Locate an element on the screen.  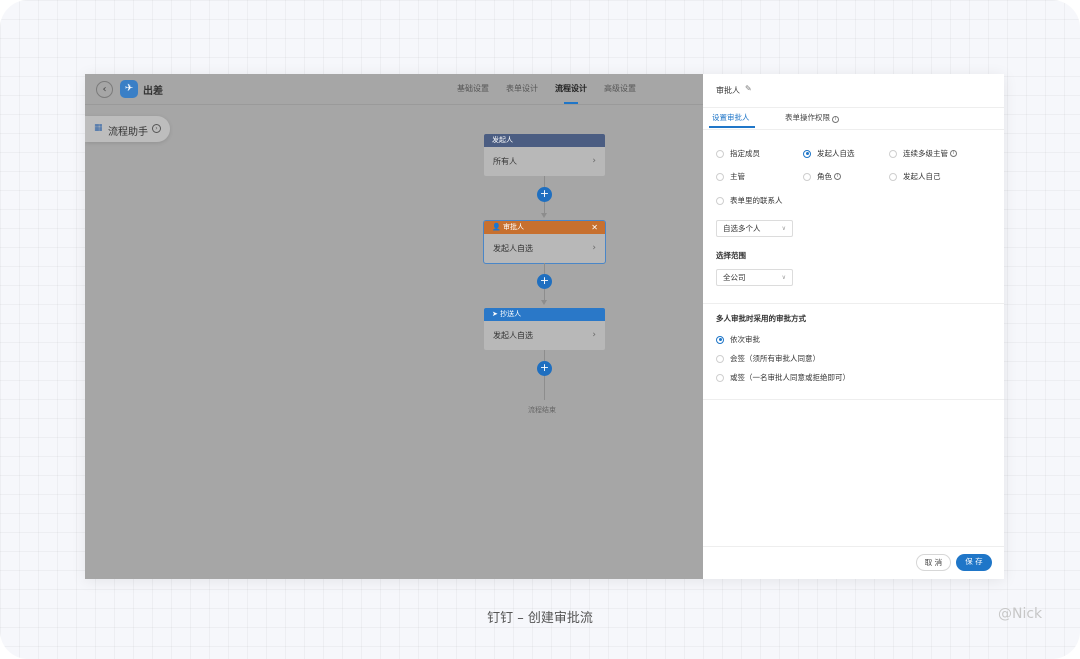
page-title: 出差 is located at coordinates (153, 91).